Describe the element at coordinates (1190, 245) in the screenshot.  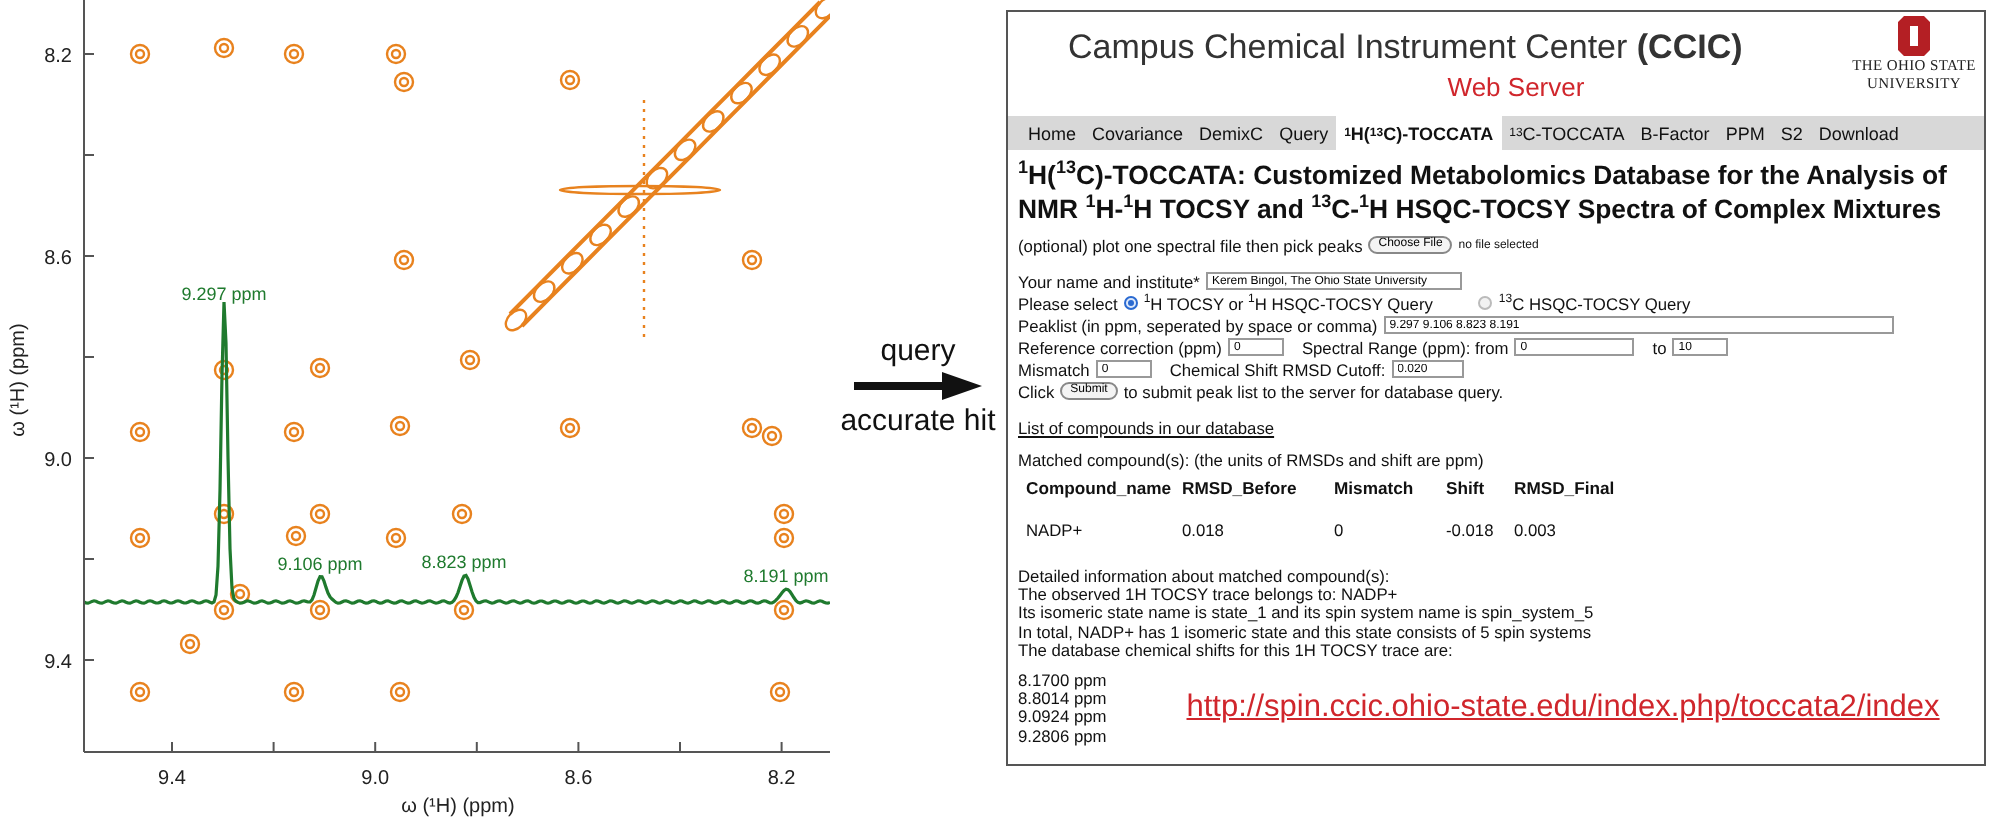
I see `field-label: (optional) plot one spectral file then pick peaks` at that location.